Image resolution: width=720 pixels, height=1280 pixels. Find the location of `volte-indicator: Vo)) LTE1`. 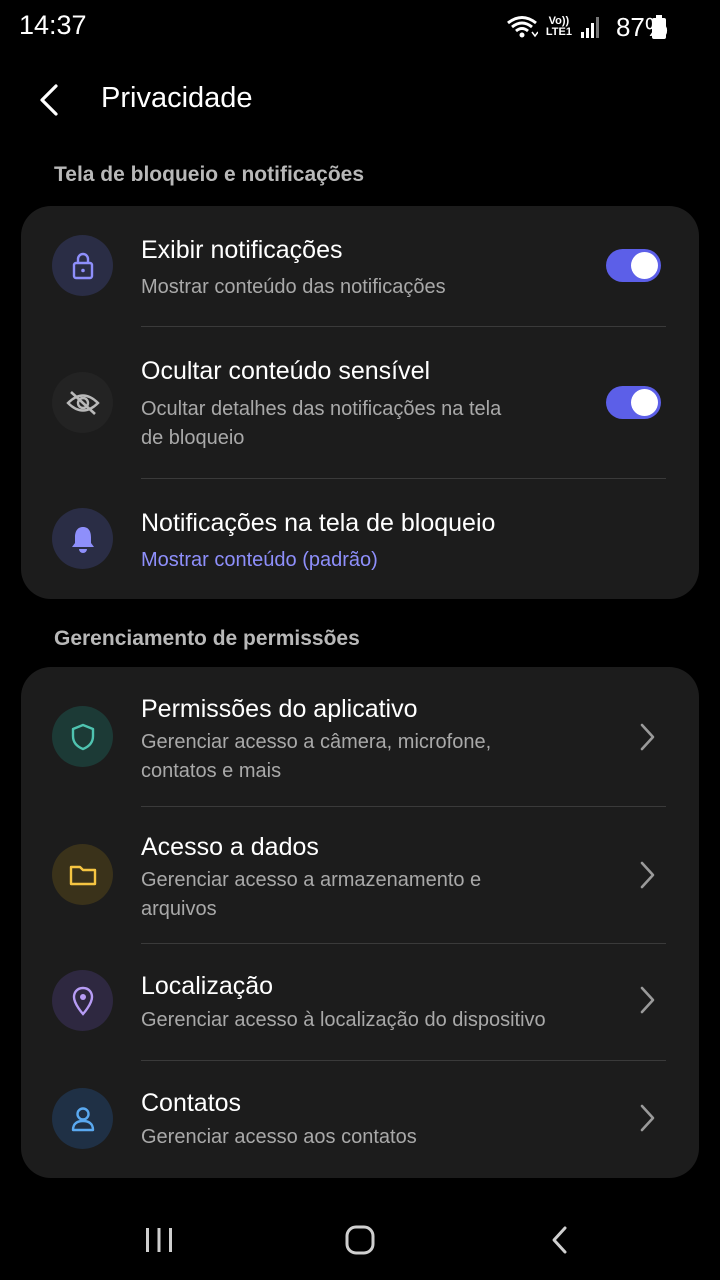

volte-indicator: Vo)) LTE1 is located at coordinates (559, 27).